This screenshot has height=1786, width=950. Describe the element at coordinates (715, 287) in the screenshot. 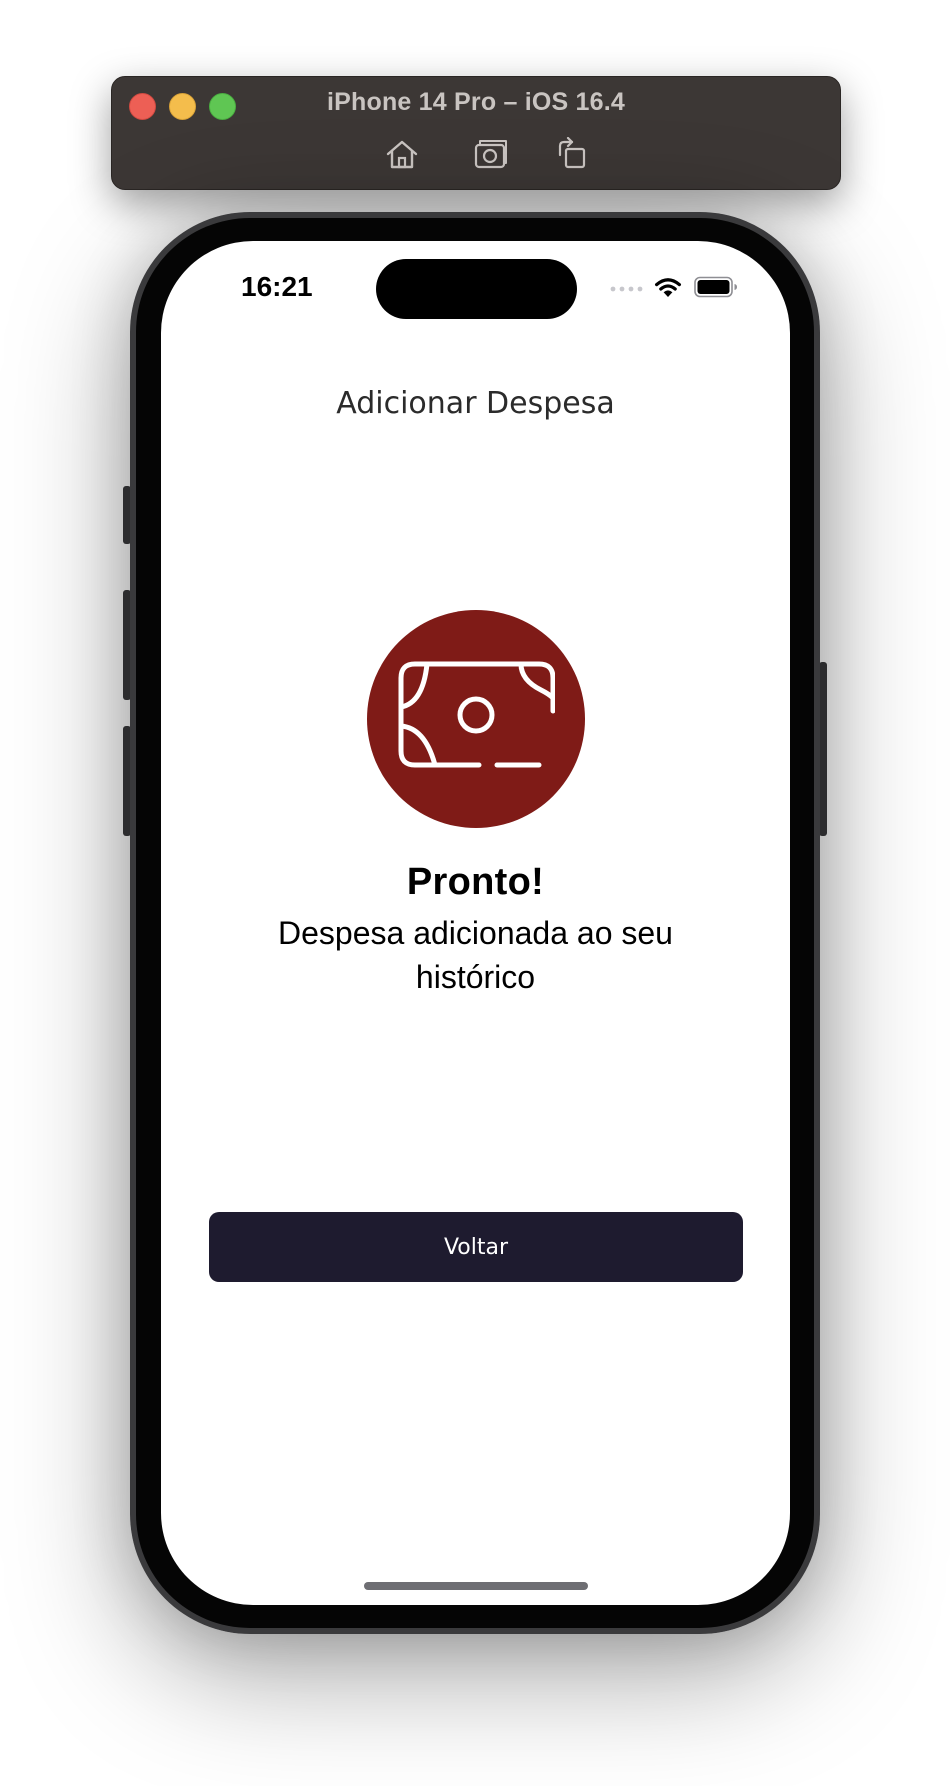

I see `battery-icon` at that location.